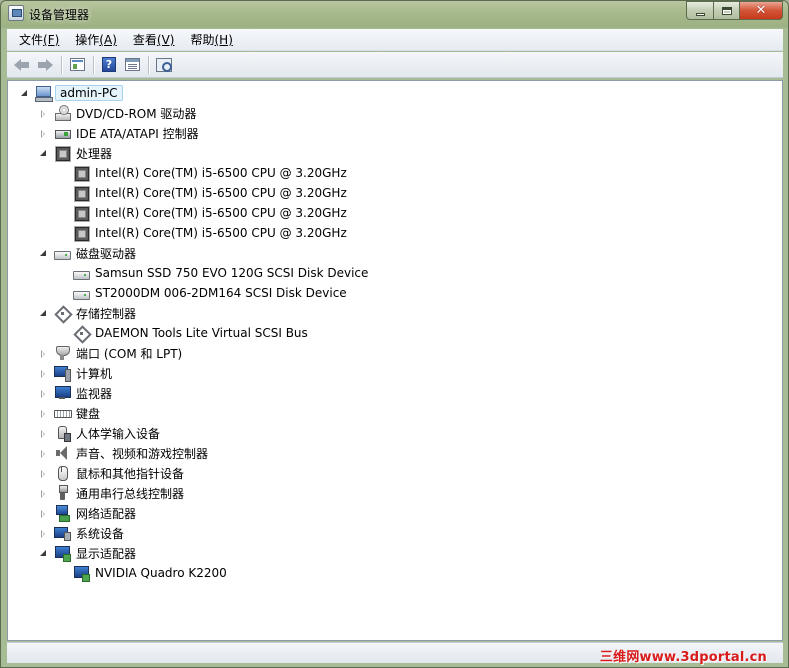 The image size is (789, 668). I want to click on tree-item-label: 系统设备, so click(100, 533).